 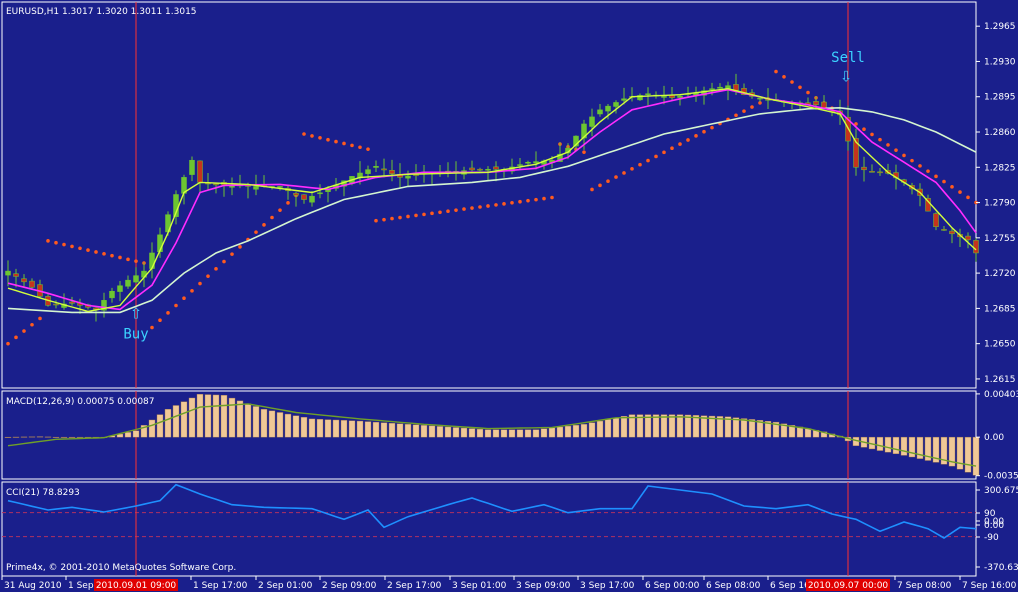 What do you see at coordinates (1001, 477) in the screenshot?
I see `macd-tick-label: -0.00359` at bounding box center [1001, 477].